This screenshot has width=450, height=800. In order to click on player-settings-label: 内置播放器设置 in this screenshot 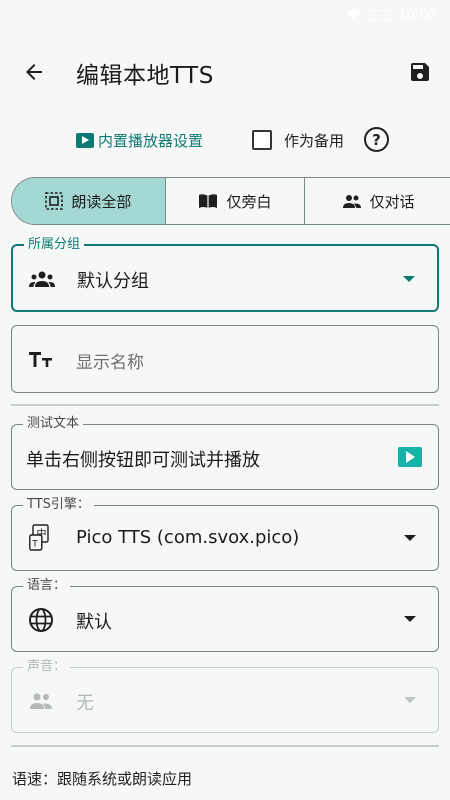, I will do `click(151, 141)`.